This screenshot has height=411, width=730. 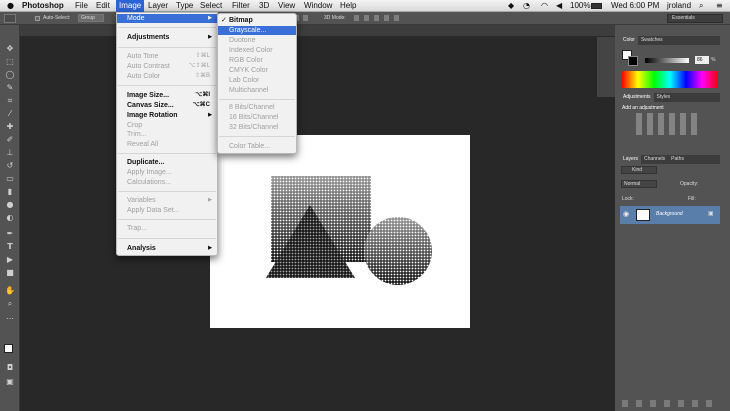 What do you see at coordinates (167, 37) in the screenshot?
I see `menu-item-adjustments: Adjustments ▶` at bounding box center [167, 37].